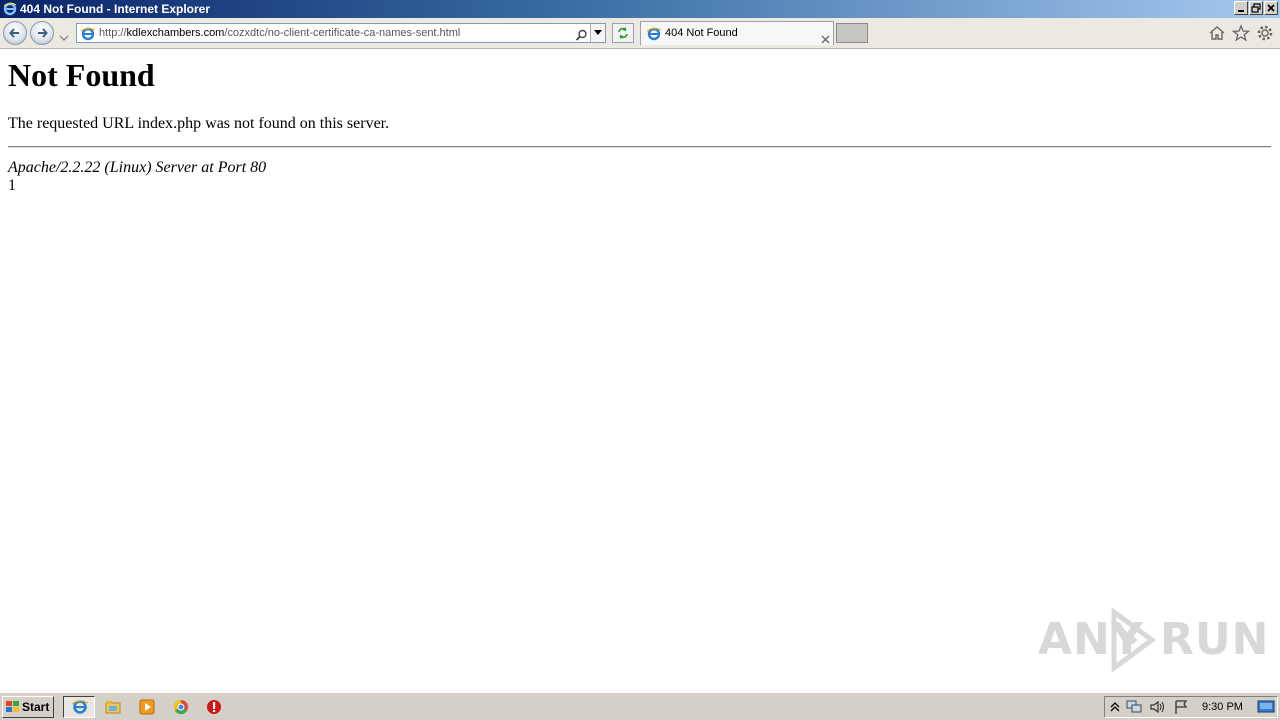 The height and width of the screenshot is (720, 1280). What do you see at coordinates (639, 147) in the screenshot?
I see `divider` at bounding box center [639, 147].